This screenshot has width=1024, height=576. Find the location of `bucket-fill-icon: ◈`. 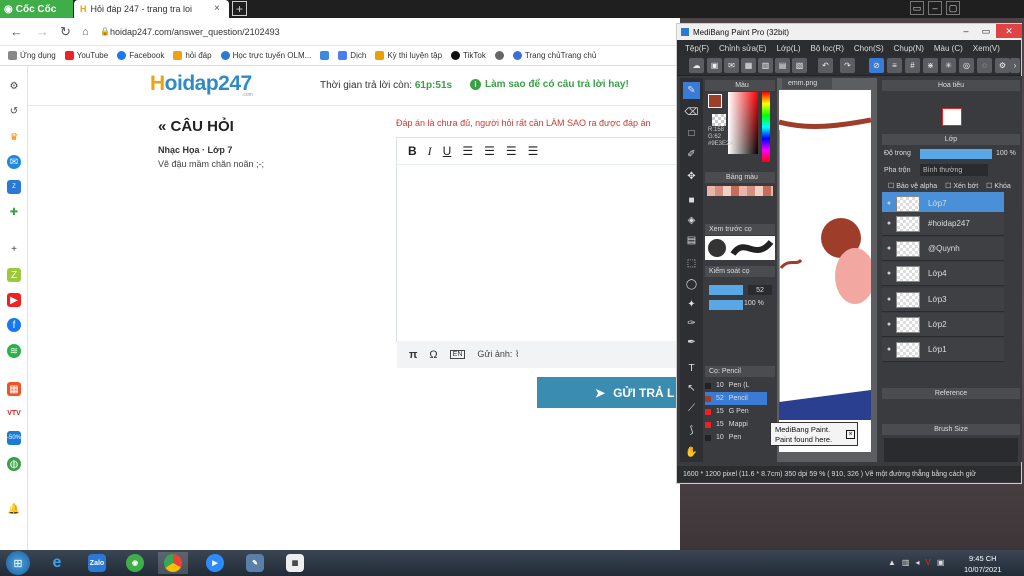

bucket-fill-icon: ◈ is located at coordinates (691, 220).